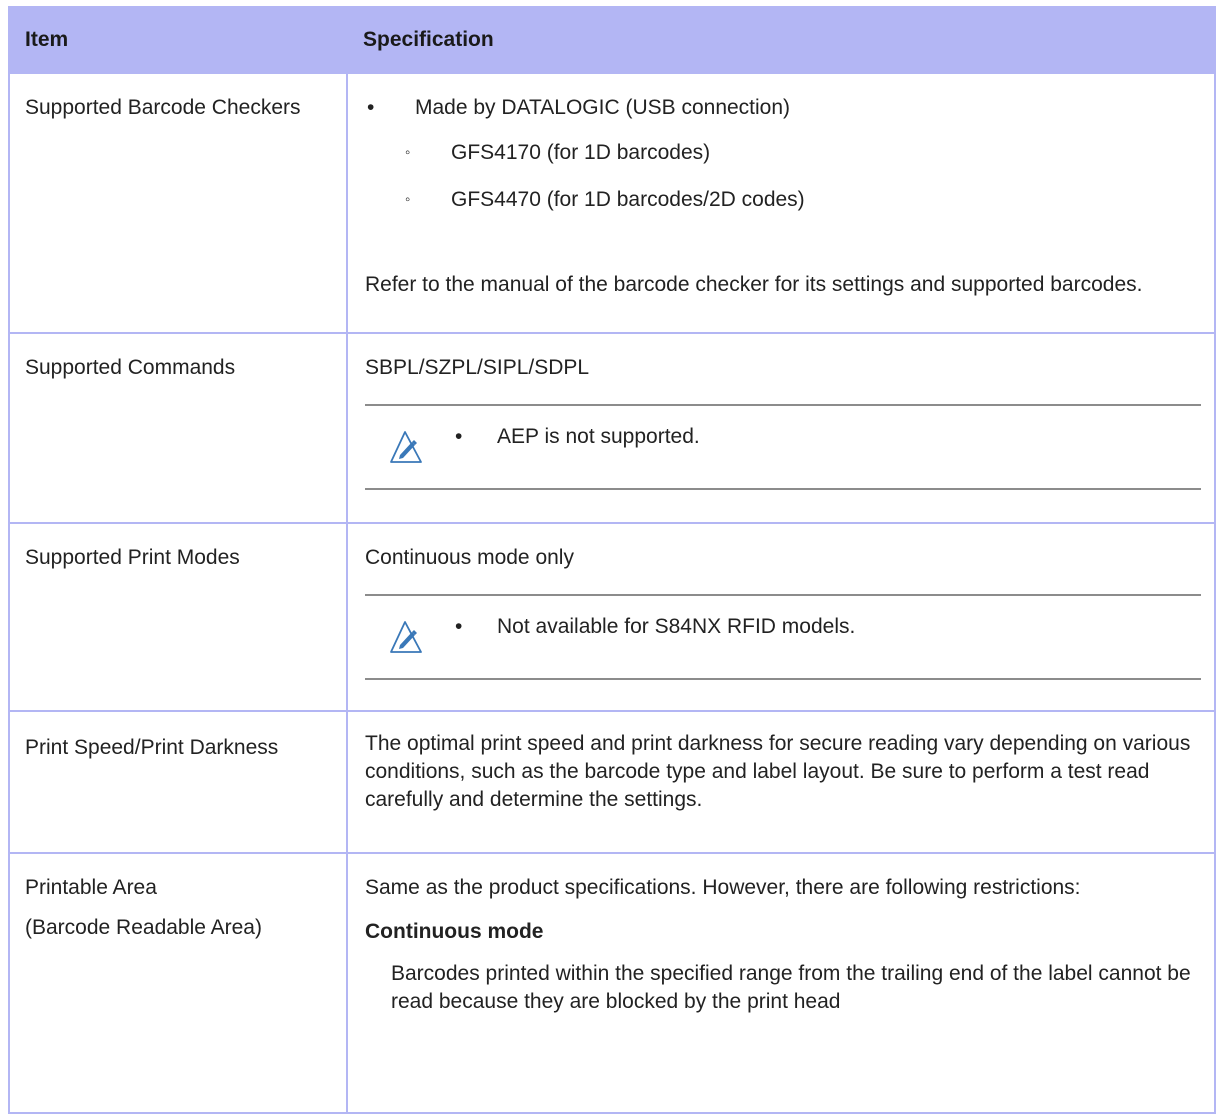  Describe the element at coordinates (178, 983) in the screenshot. I see `row-label-cell: Printable Area (Barcode Readable Area)` at that location.